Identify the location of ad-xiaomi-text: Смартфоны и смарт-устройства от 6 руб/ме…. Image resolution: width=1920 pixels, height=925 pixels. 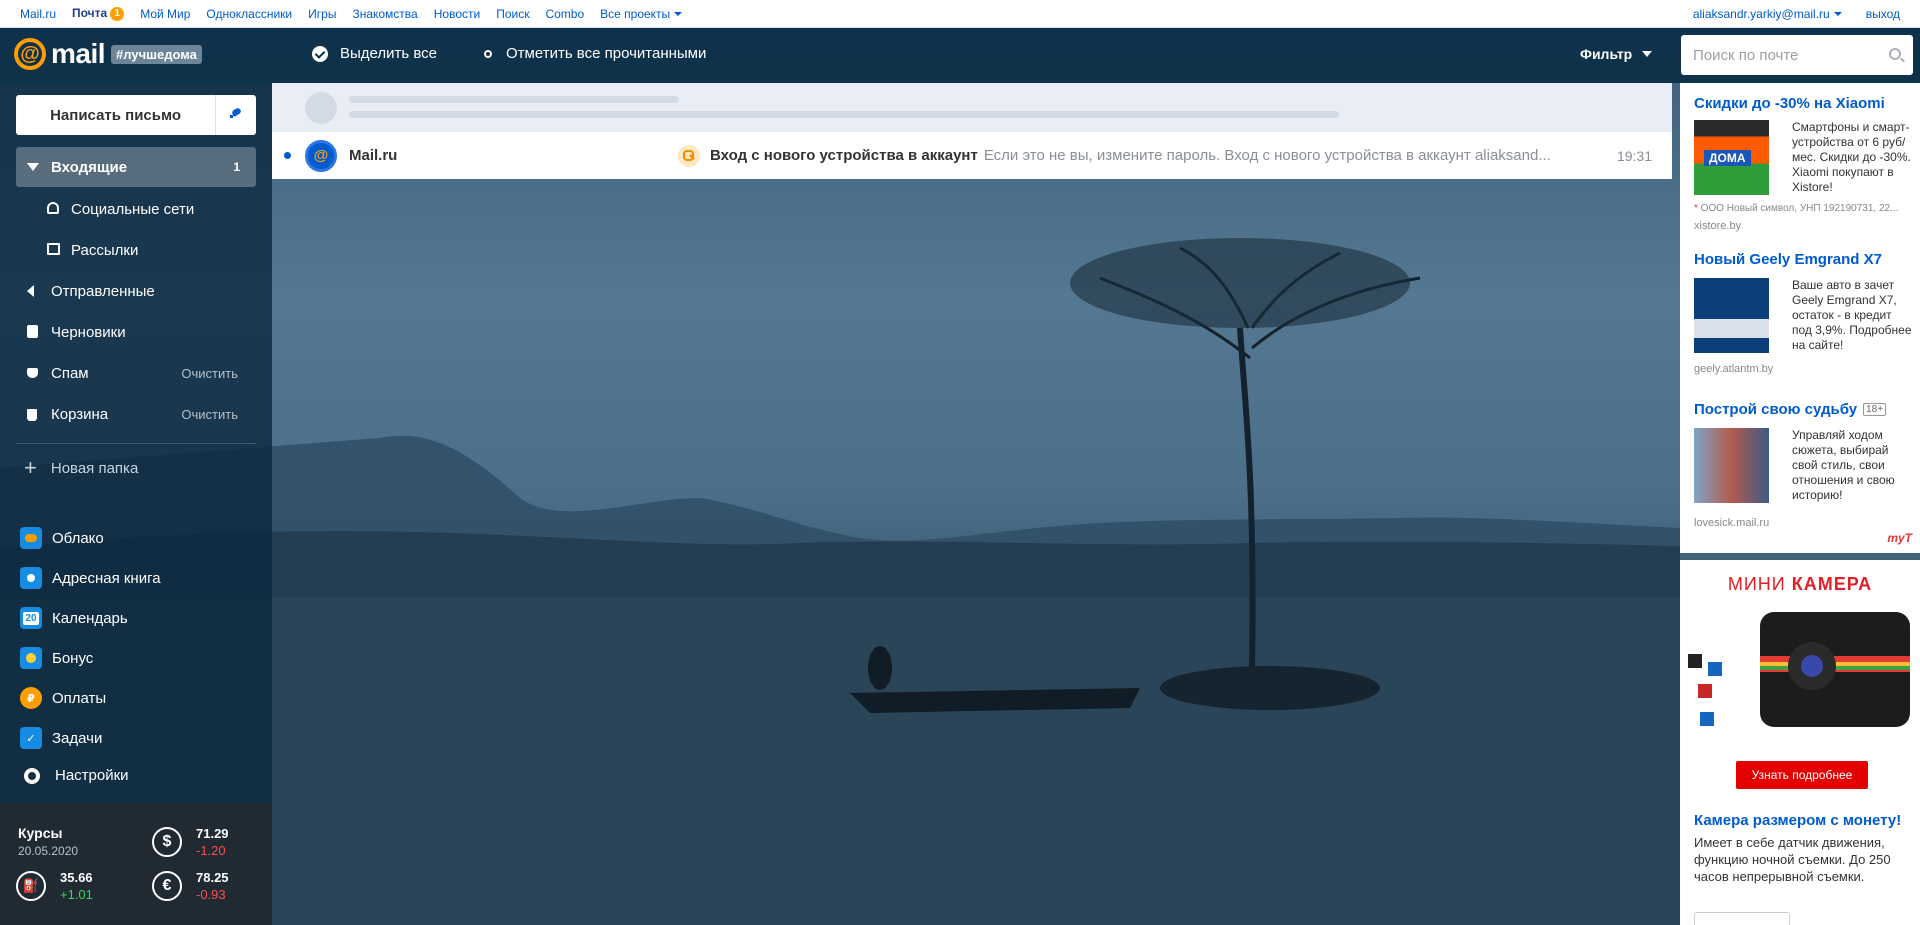
(1851, 157).